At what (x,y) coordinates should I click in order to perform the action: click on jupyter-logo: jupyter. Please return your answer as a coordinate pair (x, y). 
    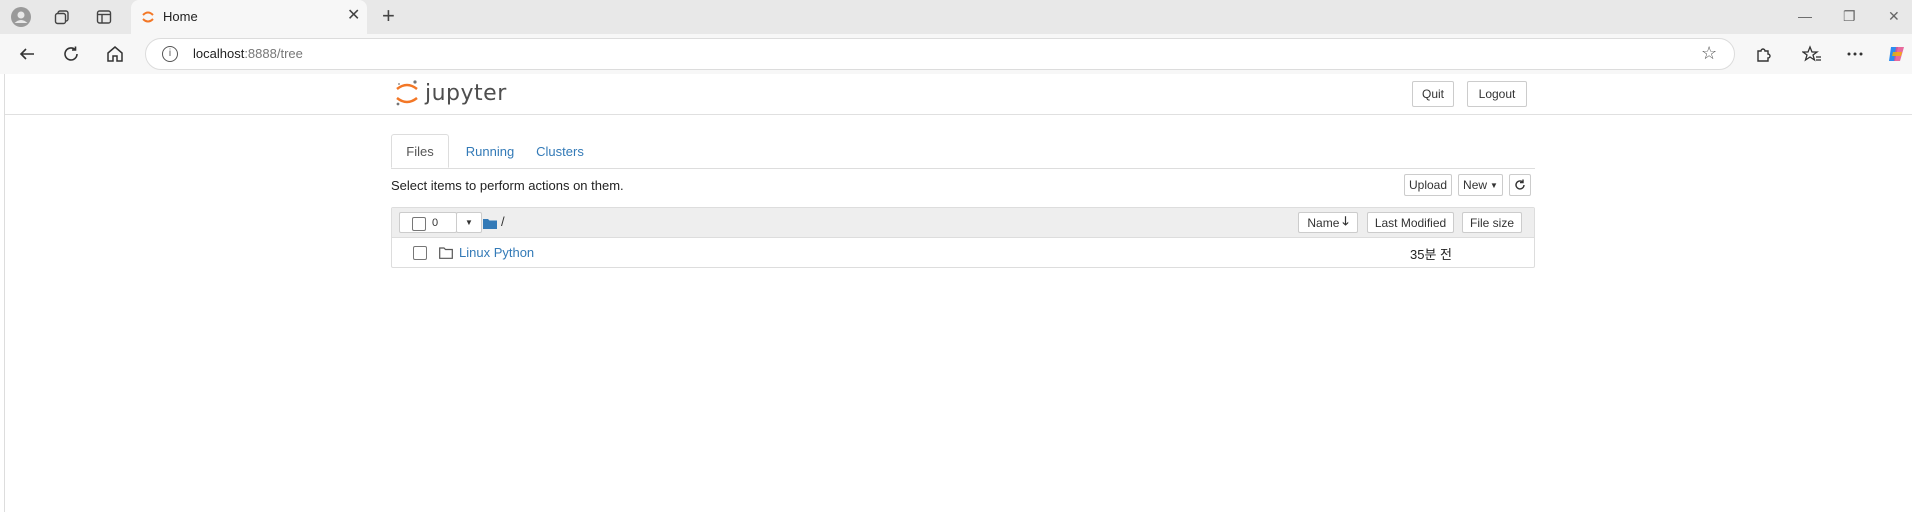
    Looking at the image, I should click on (451, 93).